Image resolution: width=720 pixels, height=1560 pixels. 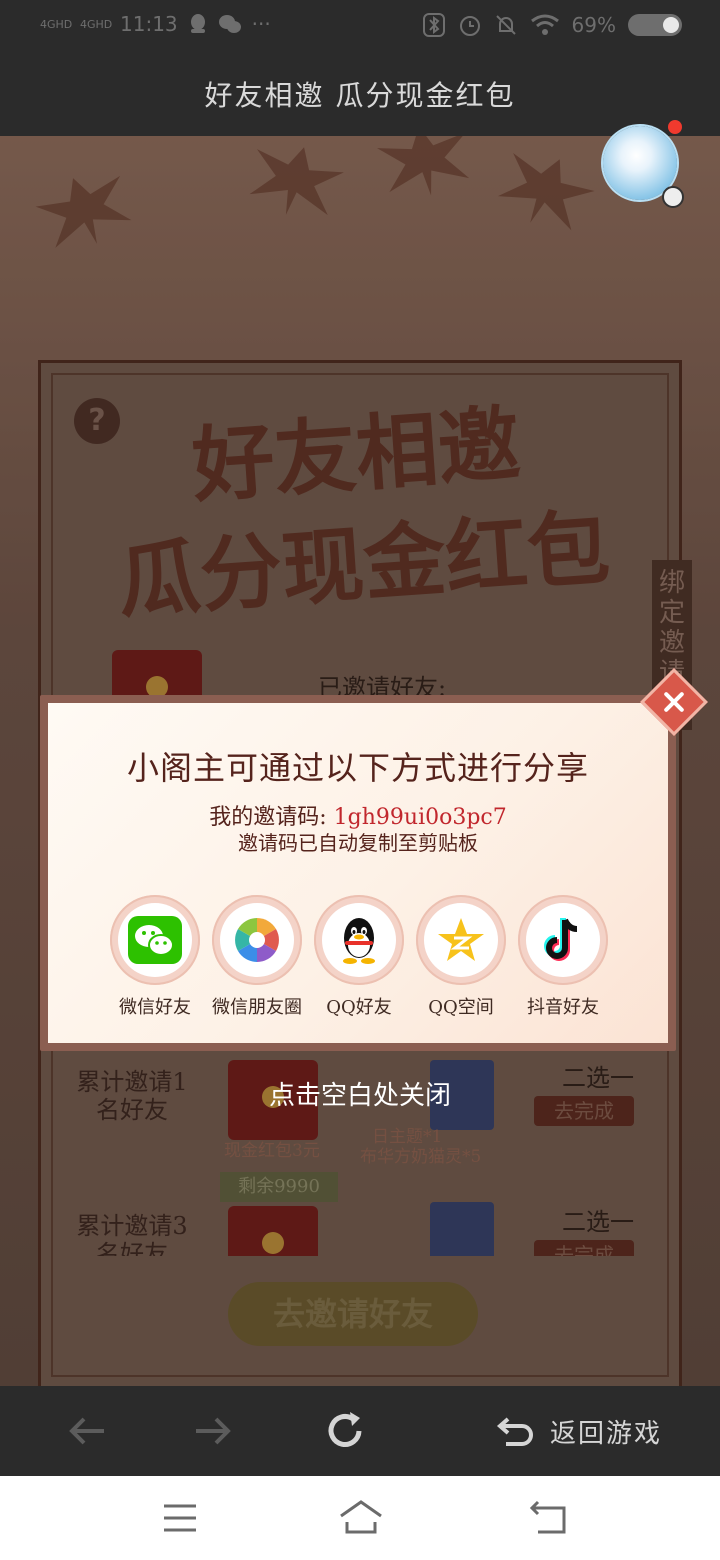 I want to click on system-nav-bar, so click(x=360, y=1518).